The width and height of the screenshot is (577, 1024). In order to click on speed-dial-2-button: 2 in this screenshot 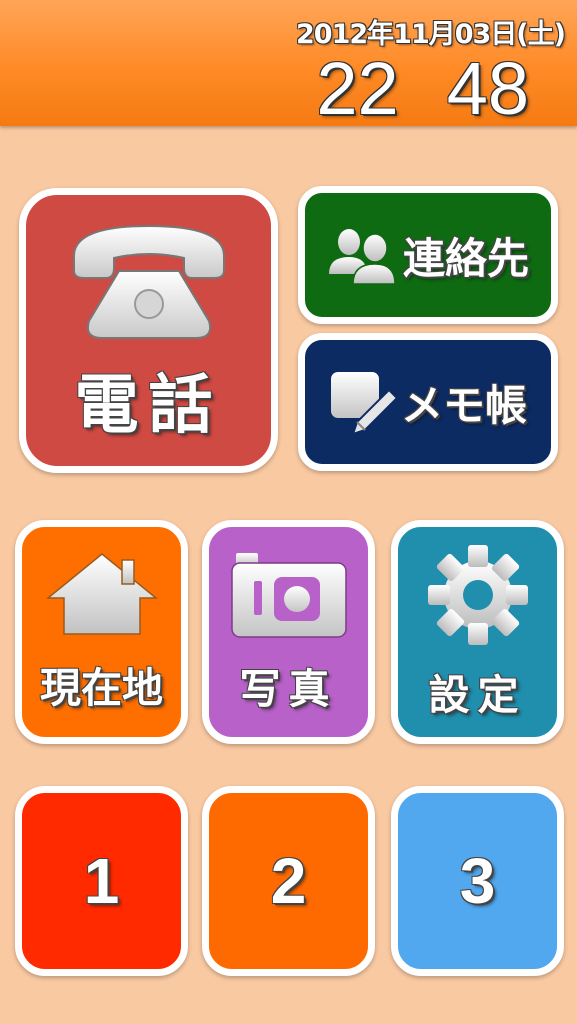, I will do `click(288, 881)`.